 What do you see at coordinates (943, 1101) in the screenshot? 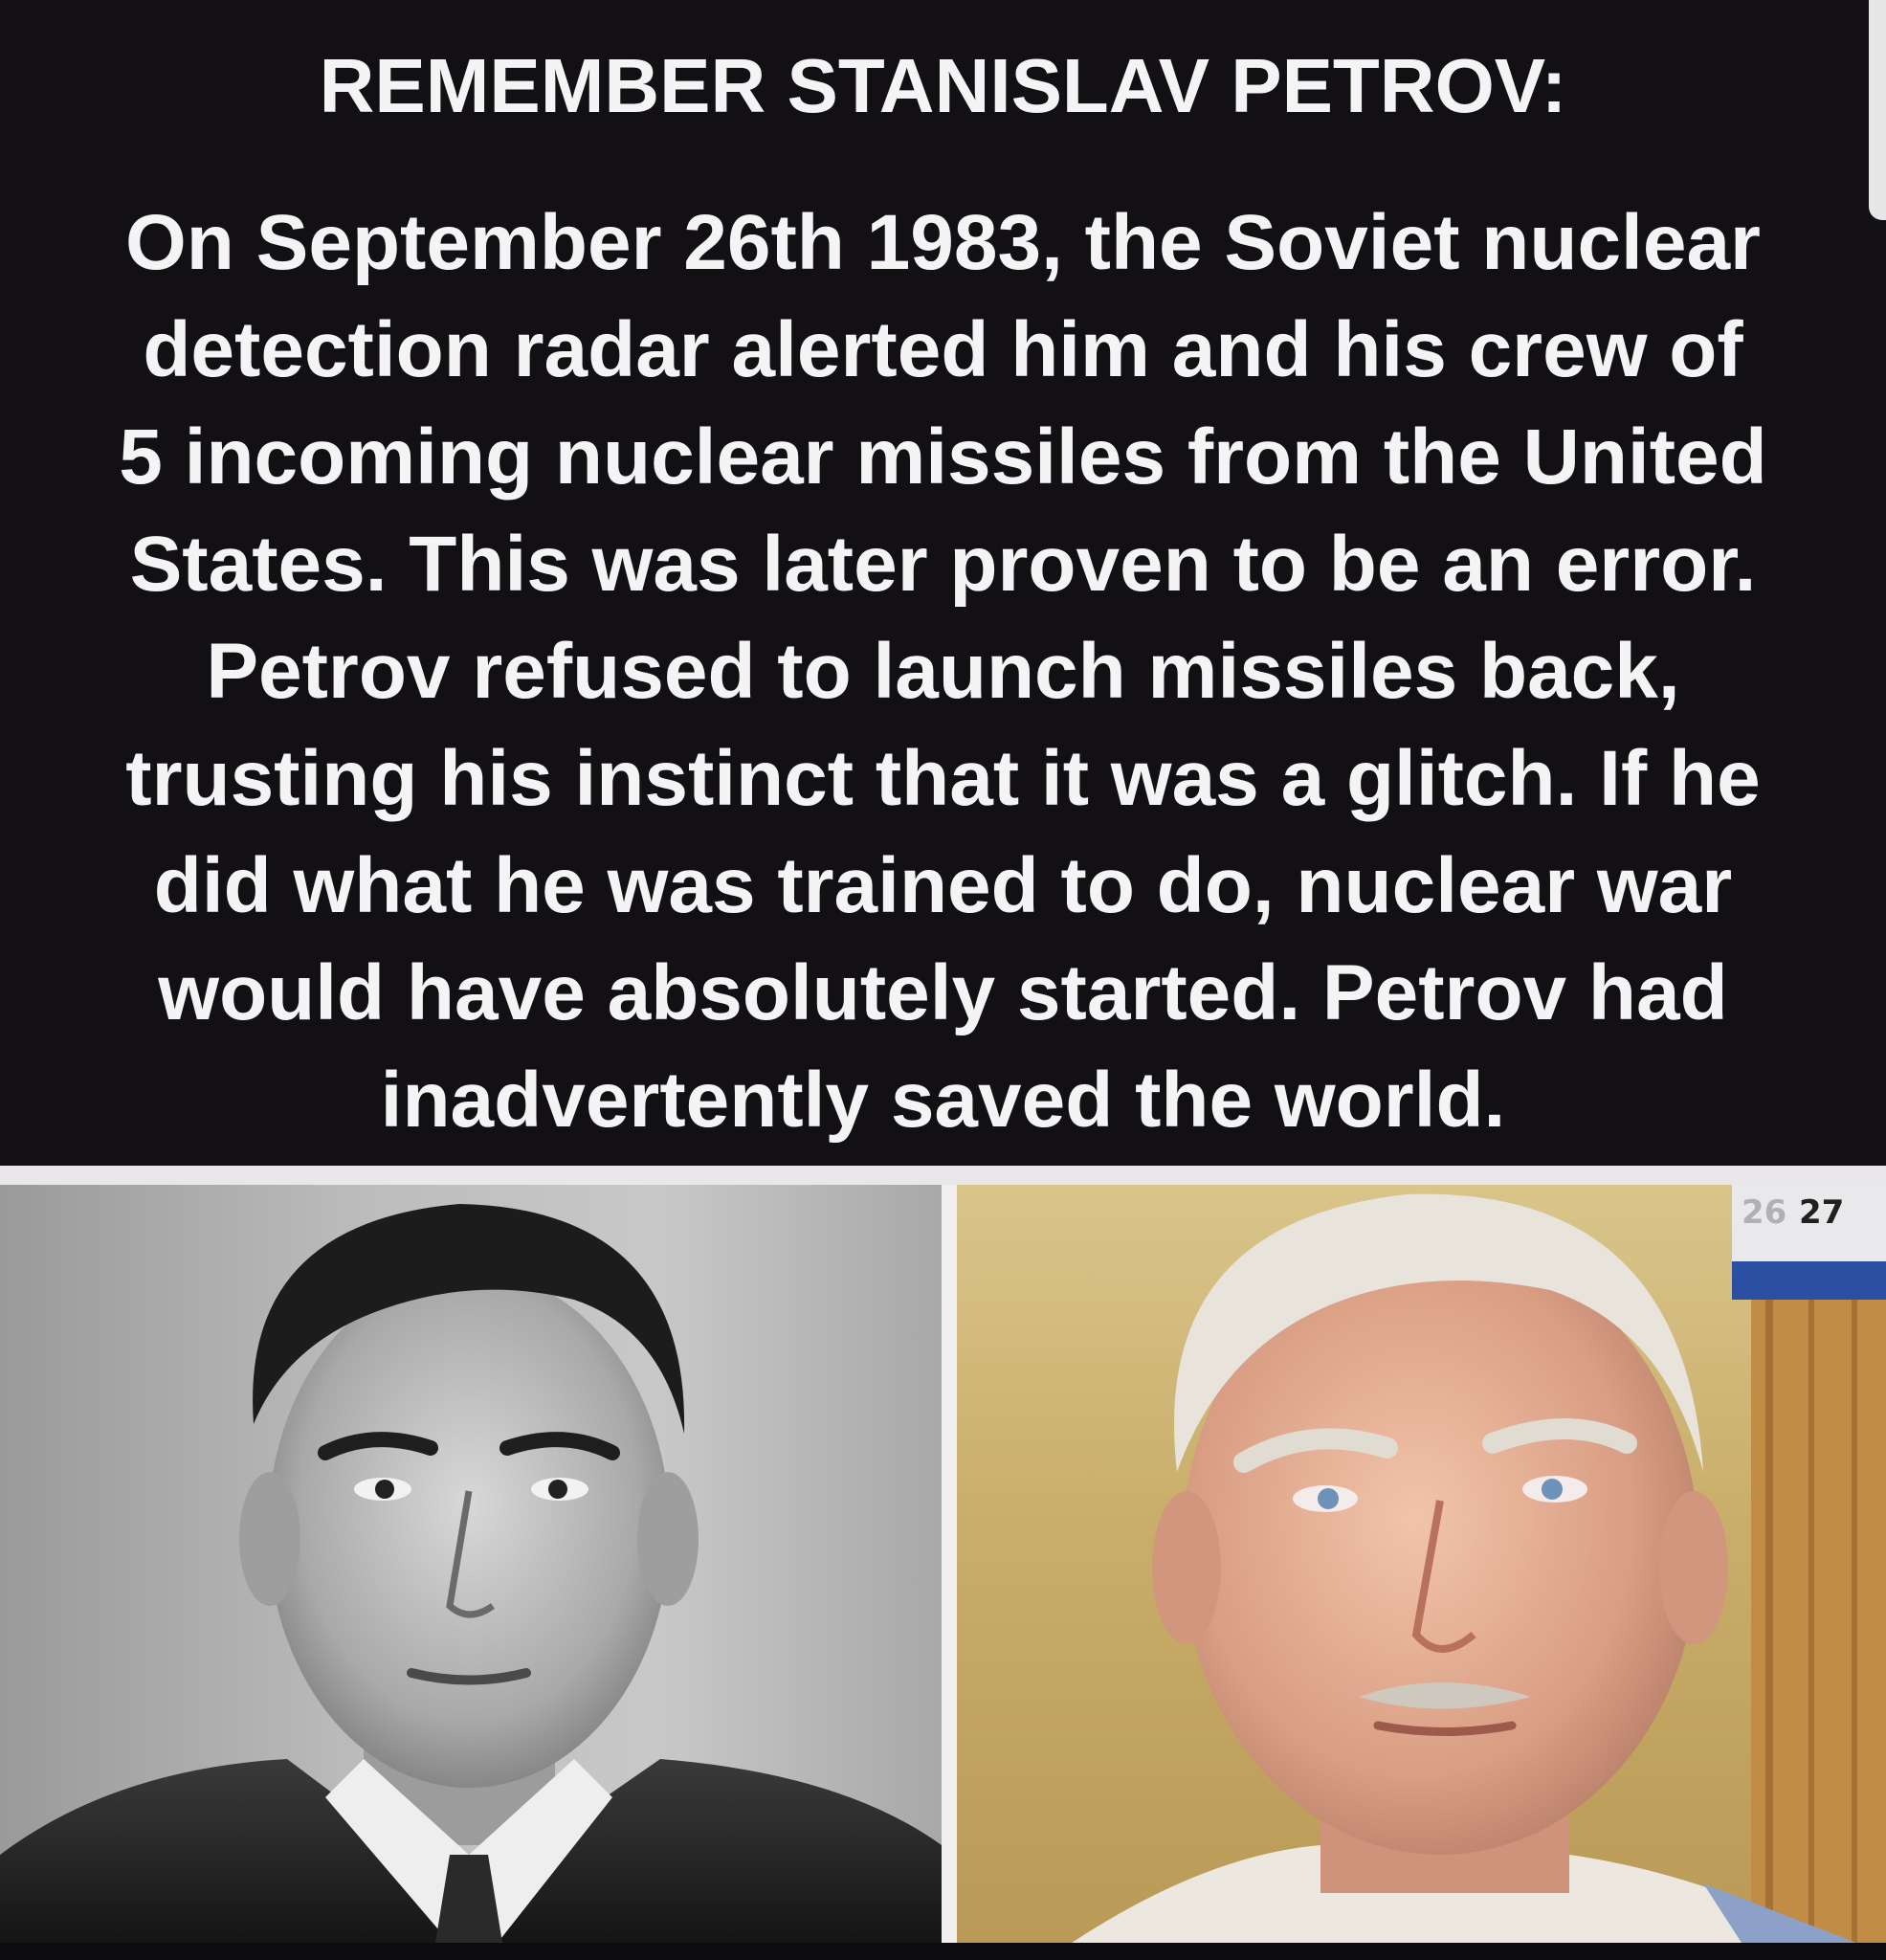
I see `body-line: inadvertently saved the world.` at bounding box center [943, 1101].